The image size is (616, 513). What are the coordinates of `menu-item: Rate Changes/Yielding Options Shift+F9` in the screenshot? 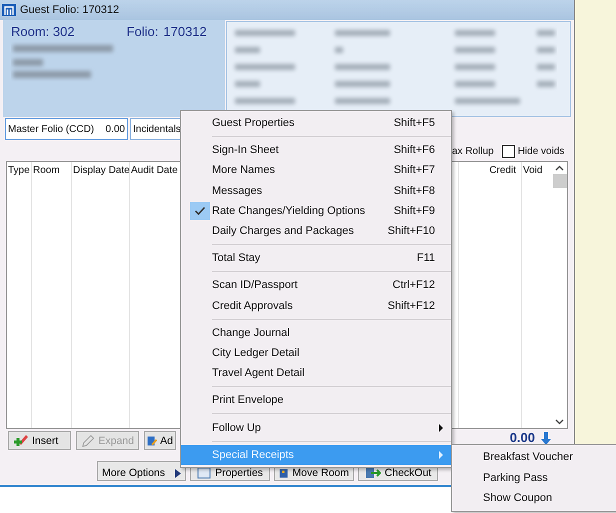 It's located at (316, 210).